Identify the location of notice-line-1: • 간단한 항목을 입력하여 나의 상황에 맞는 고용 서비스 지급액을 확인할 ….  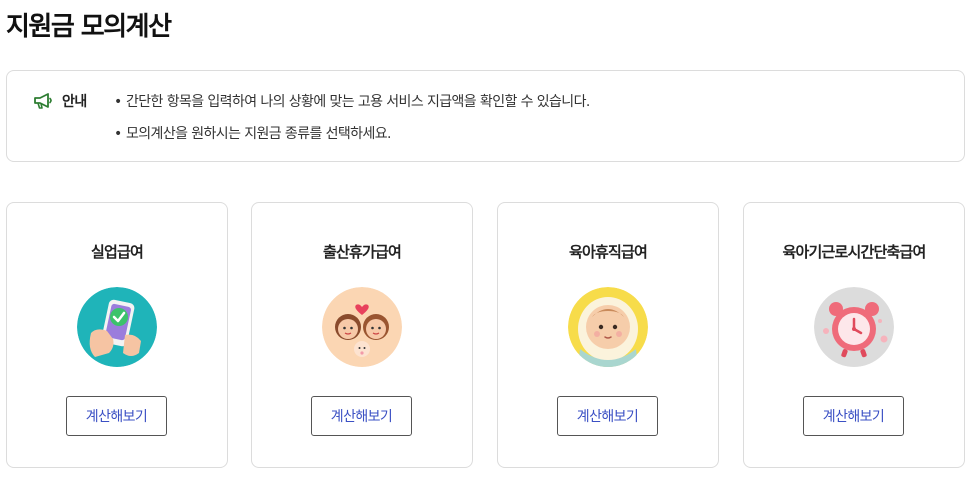
(352, 101).